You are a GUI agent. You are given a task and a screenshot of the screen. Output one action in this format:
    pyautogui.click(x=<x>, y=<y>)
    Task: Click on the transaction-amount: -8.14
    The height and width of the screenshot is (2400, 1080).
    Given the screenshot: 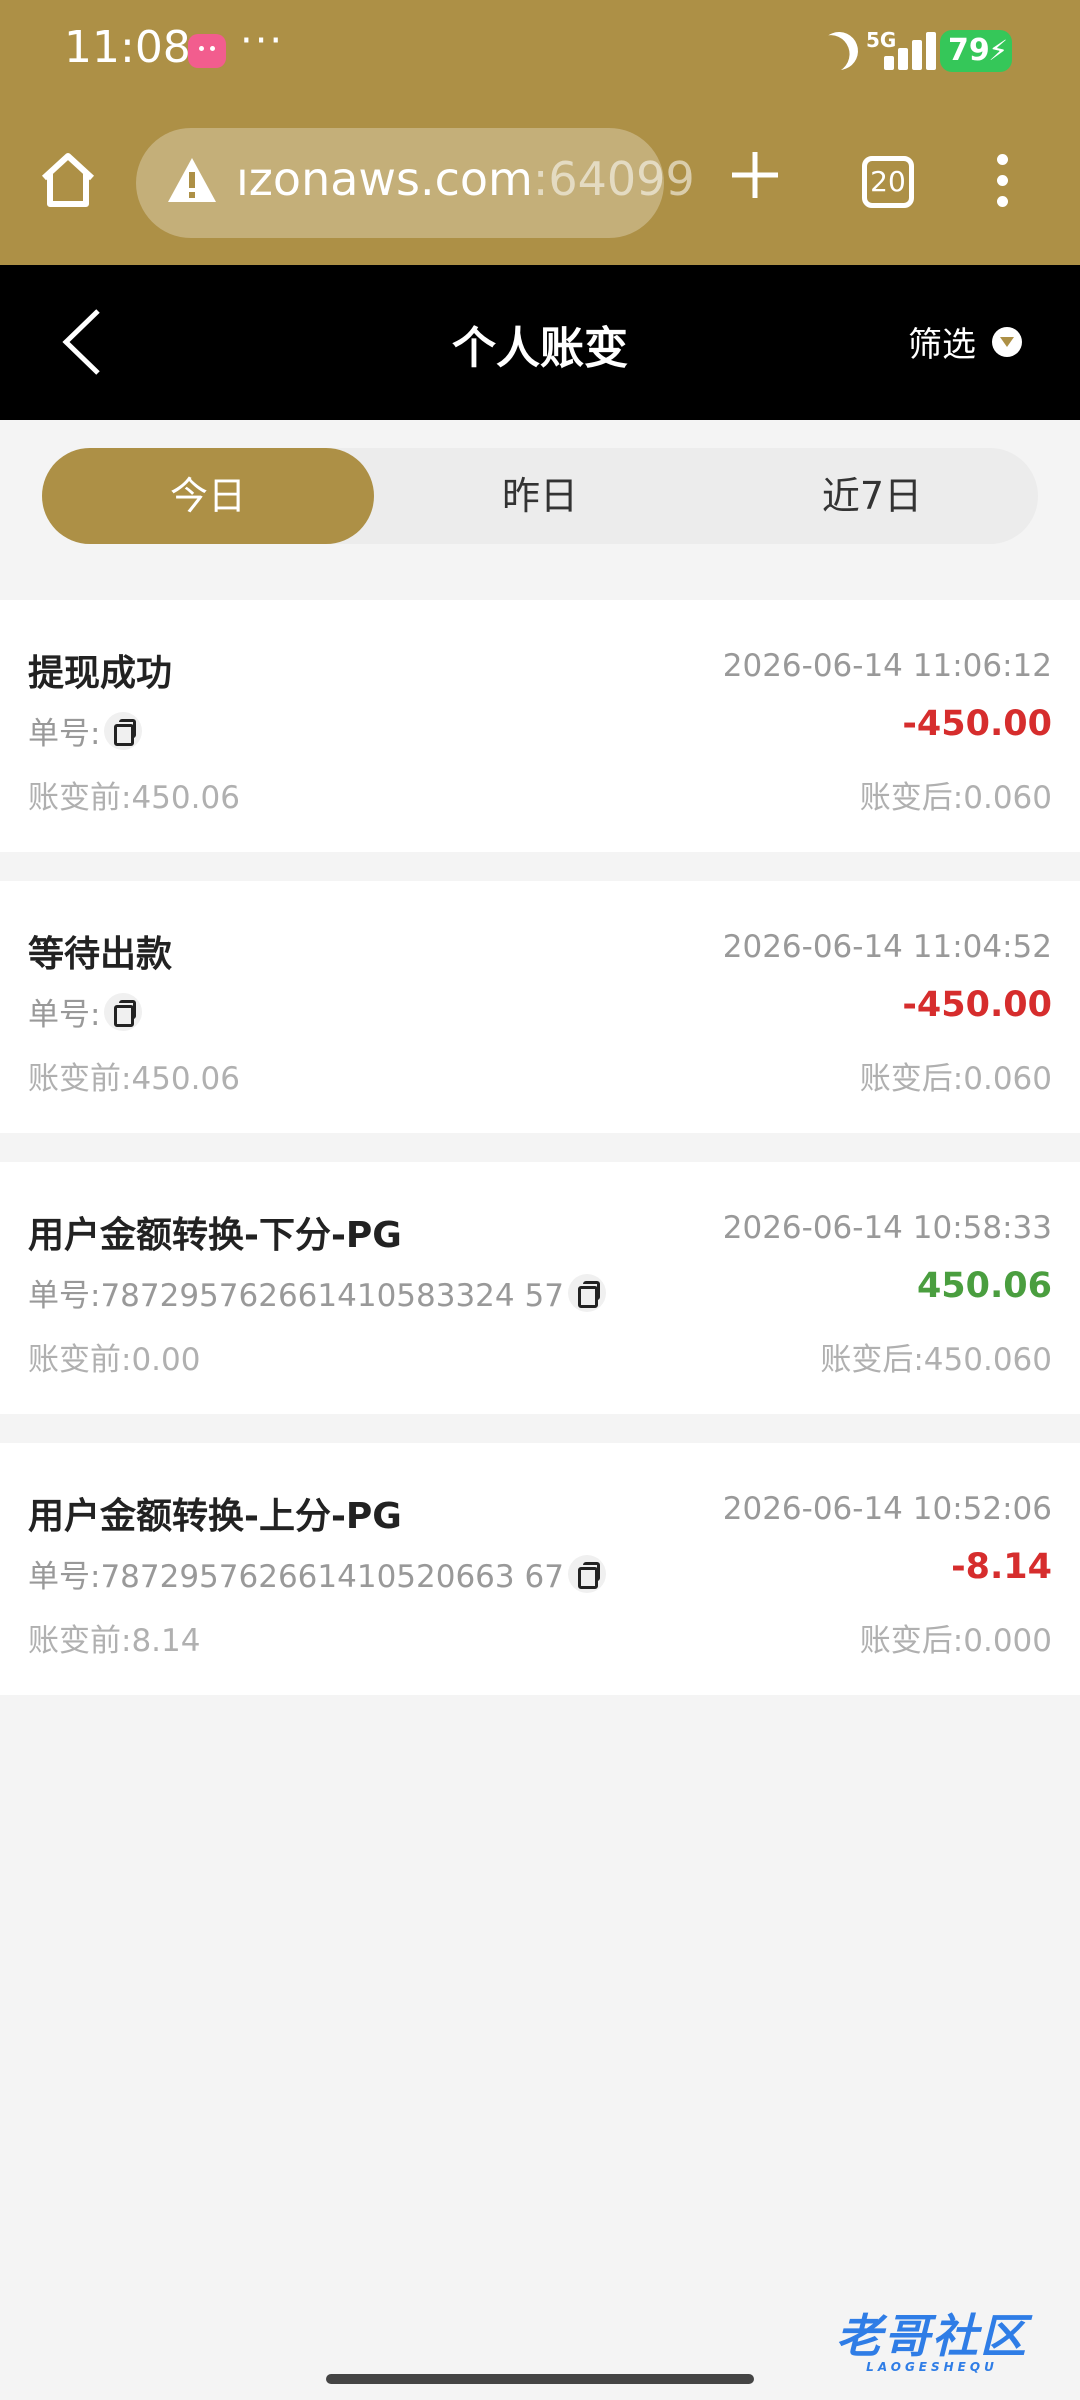 What is the action you would take?
    pyautogui.click(x=1001, y=1567)
    